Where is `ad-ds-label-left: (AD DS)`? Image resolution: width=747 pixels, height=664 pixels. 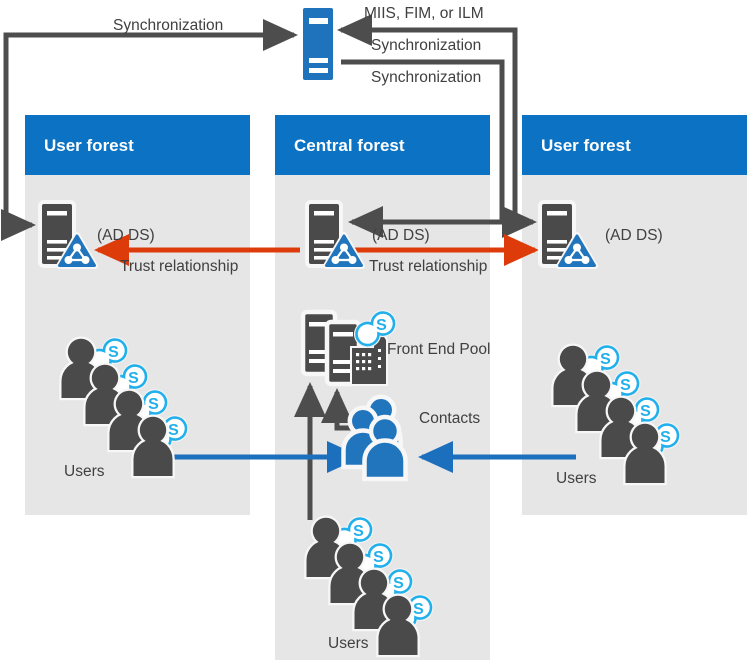
ad-ds-label-left: (AD DS) is located at coordinates (126, 235).